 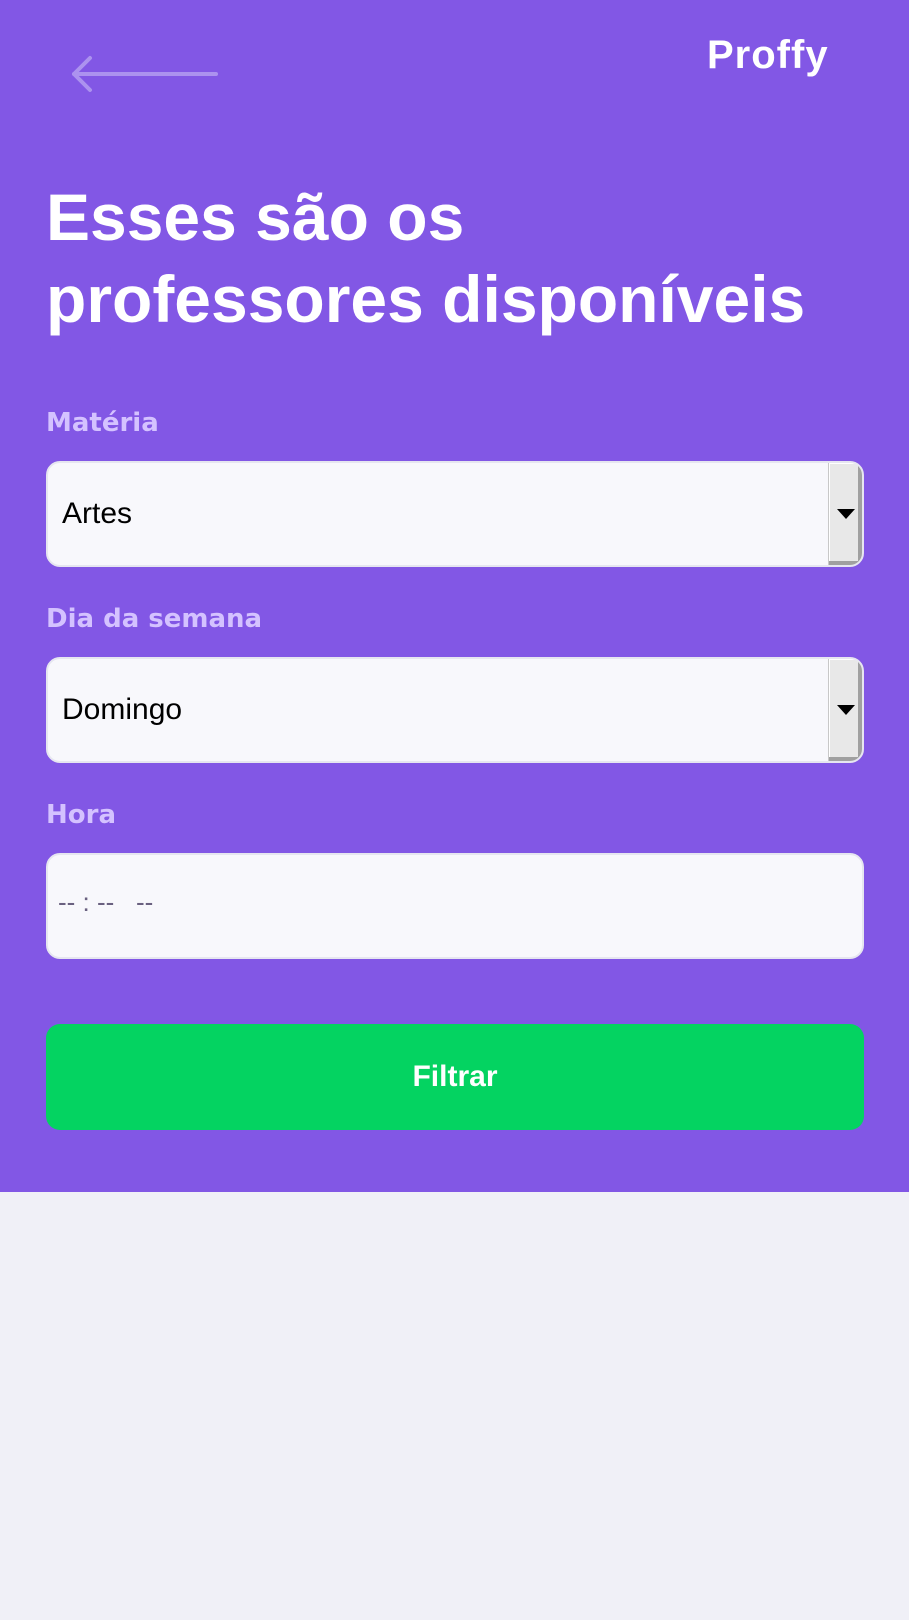 What do you see at coordinates (455, 906) in the screenshot?
I see `time-input: -- : -- --` at bounding box center [455, 906].